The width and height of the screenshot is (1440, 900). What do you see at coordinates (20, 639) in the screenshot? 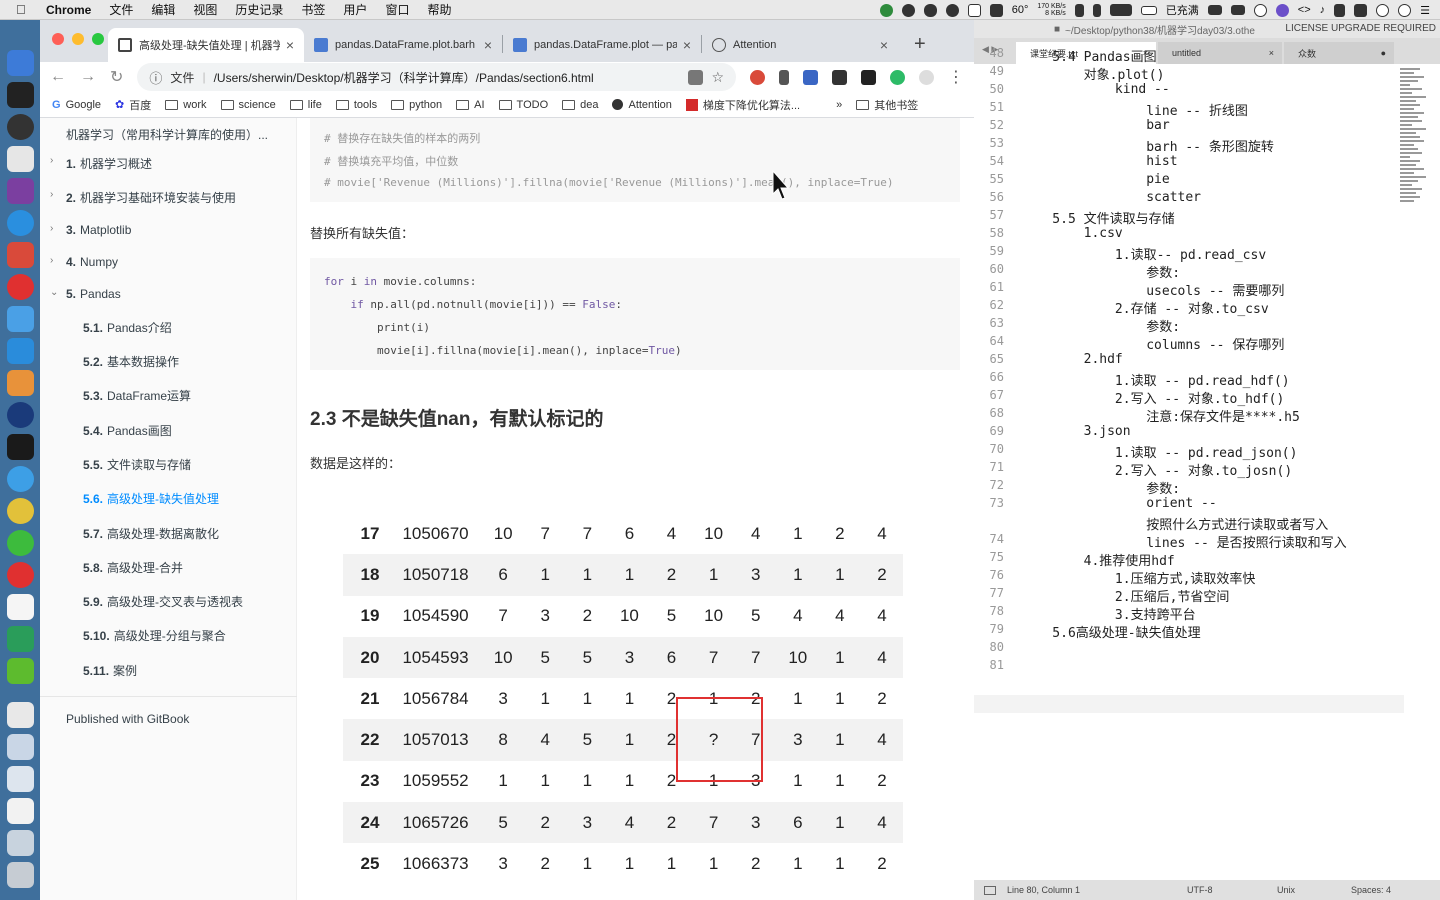
I see `pycharm-icon` at bounding box center [20, 639].